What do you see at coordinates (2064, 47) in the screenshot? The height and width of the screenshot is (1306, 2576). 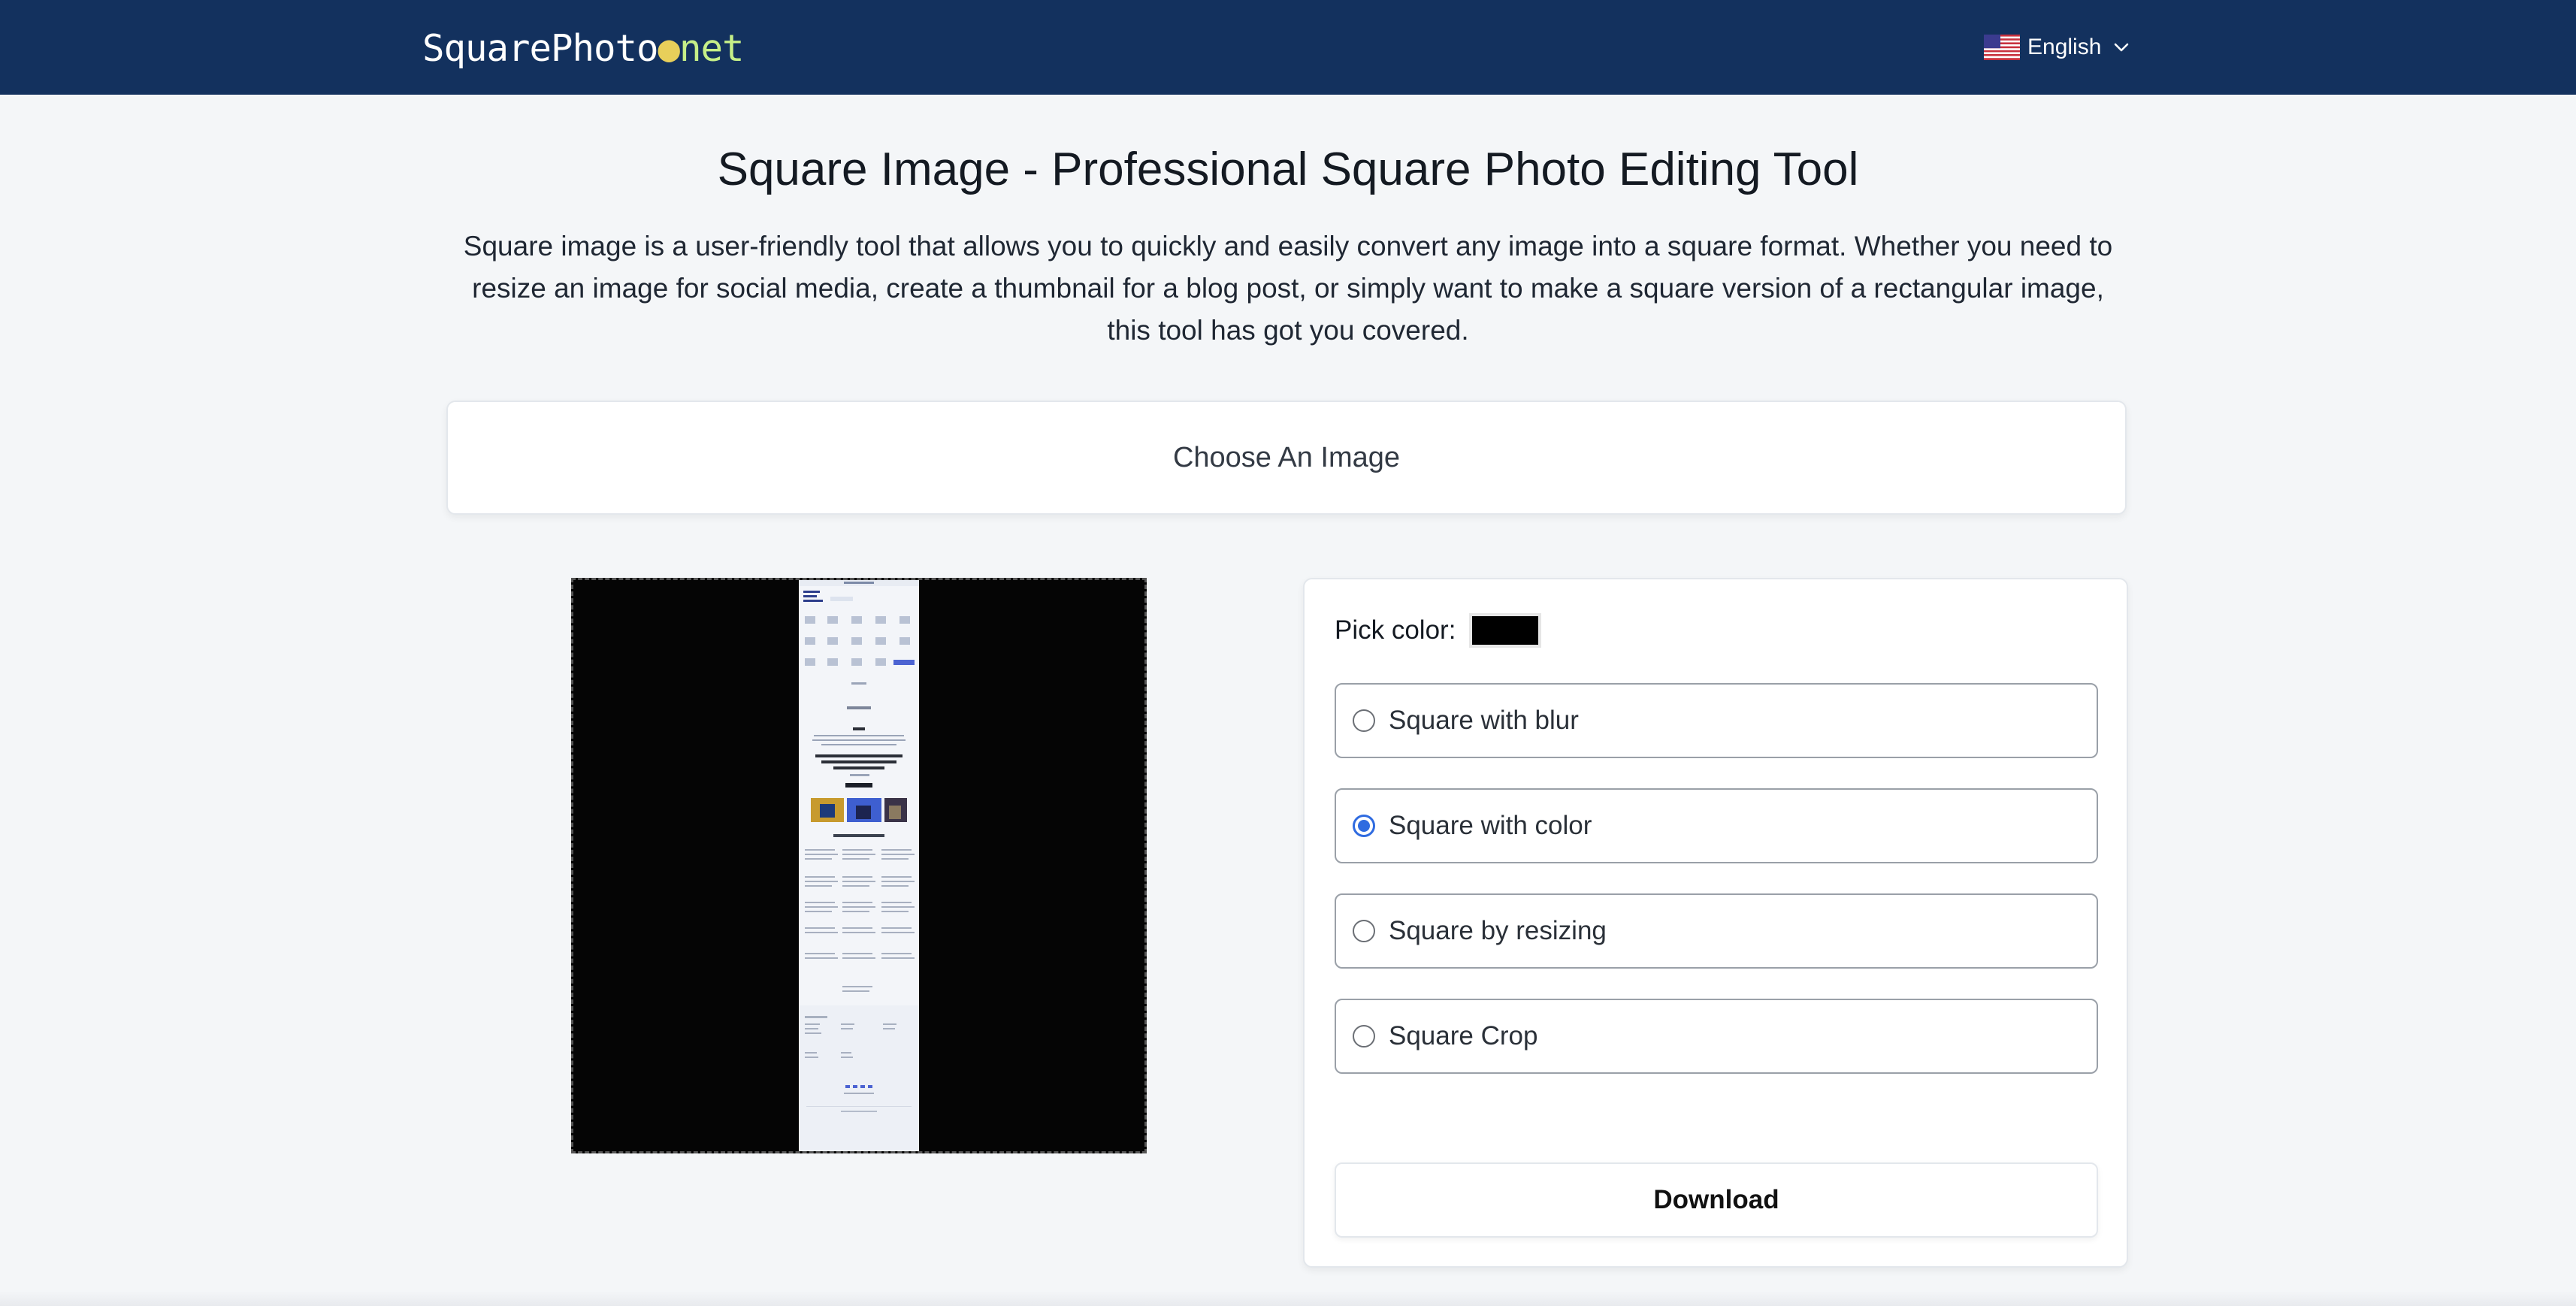 I see `language-label: English` at bounding box center [2064, 47].